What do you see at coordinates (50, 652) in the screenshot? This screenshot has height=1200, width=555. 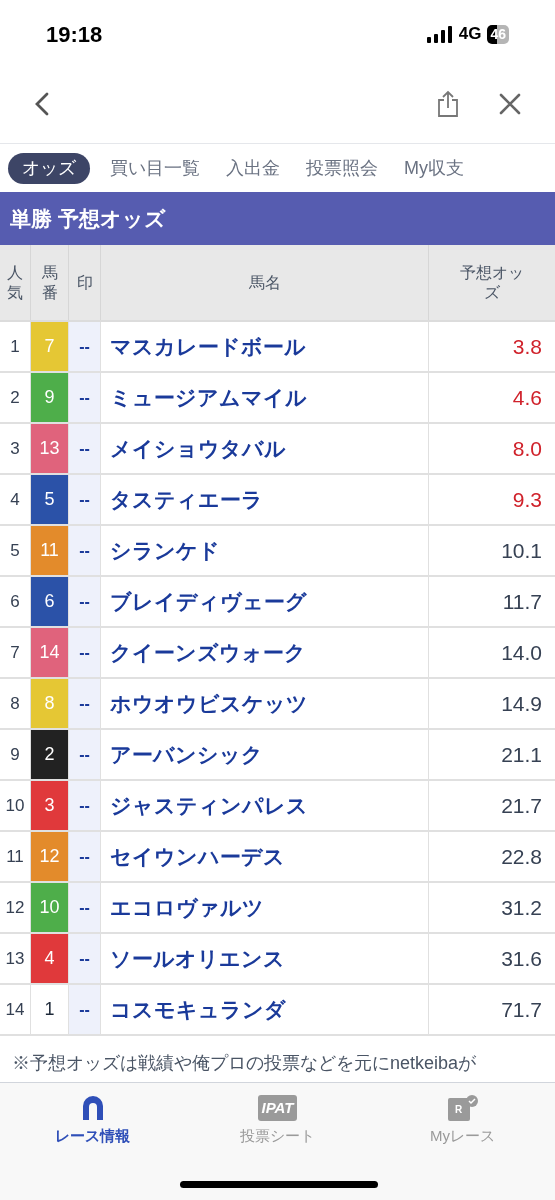 I see `horse-number-cell: 14` at bounding box center [50, 652].